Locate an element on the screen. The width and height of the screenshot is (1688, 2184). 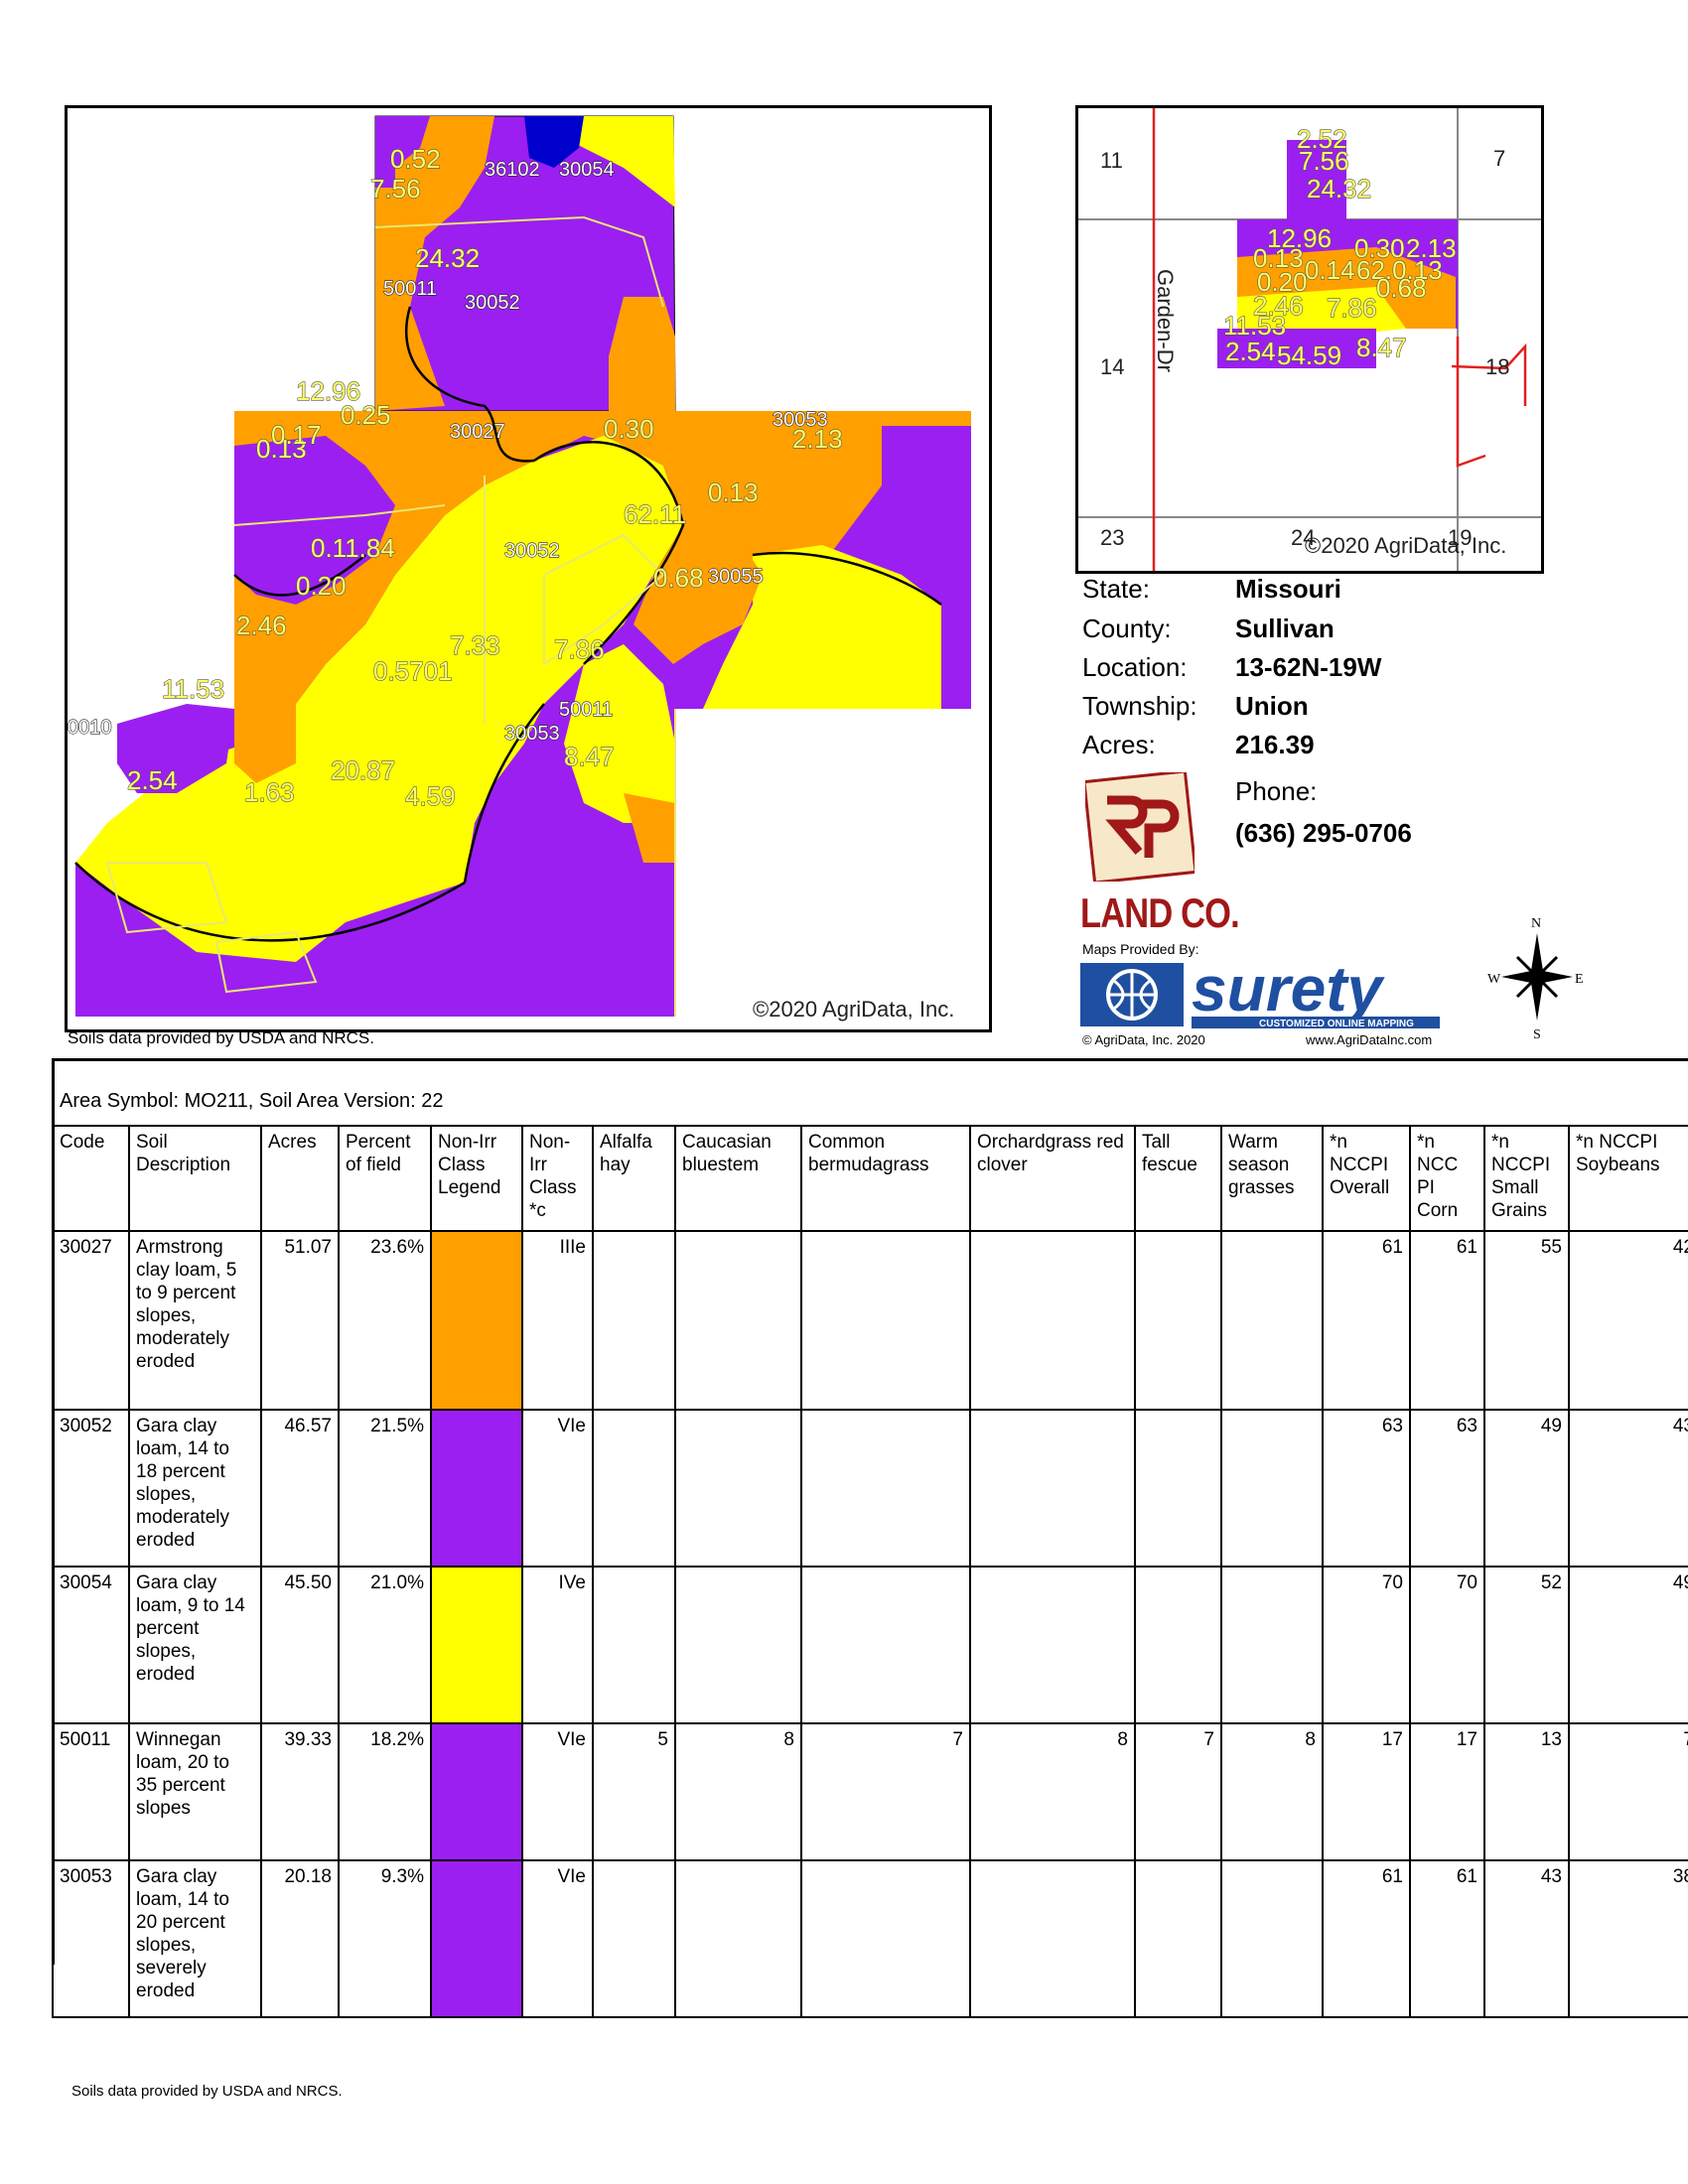
cell-acres: 45.50 is located at coordinates (300, 1645).